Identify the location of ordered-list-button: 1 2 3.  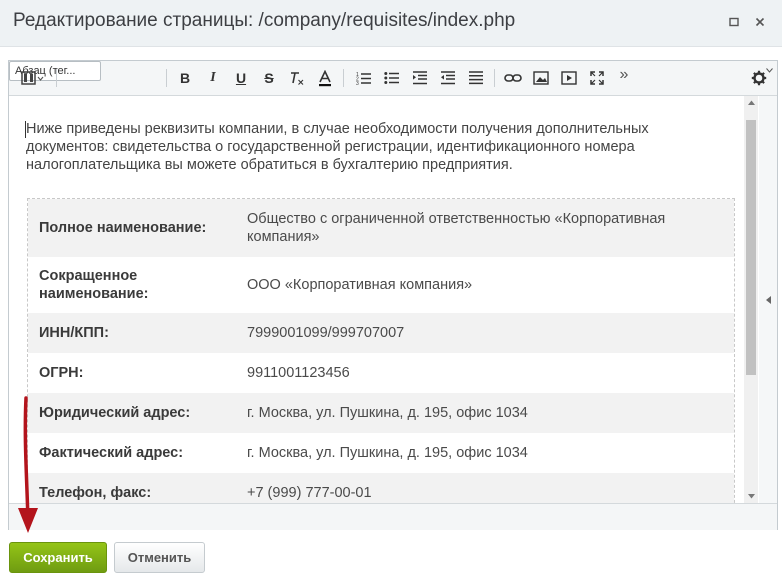
(364, 78).